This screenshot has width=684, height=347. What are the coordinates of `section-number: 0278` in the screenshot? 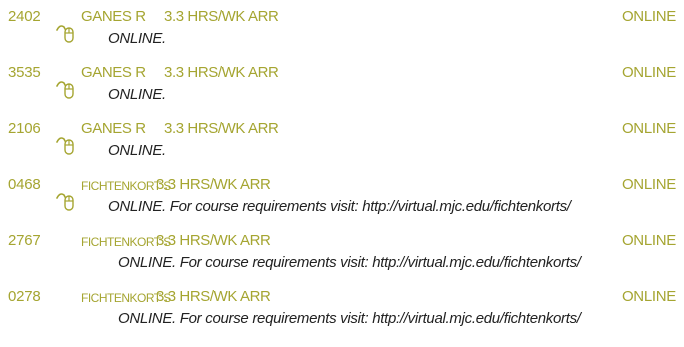 It's located at (24, 296).